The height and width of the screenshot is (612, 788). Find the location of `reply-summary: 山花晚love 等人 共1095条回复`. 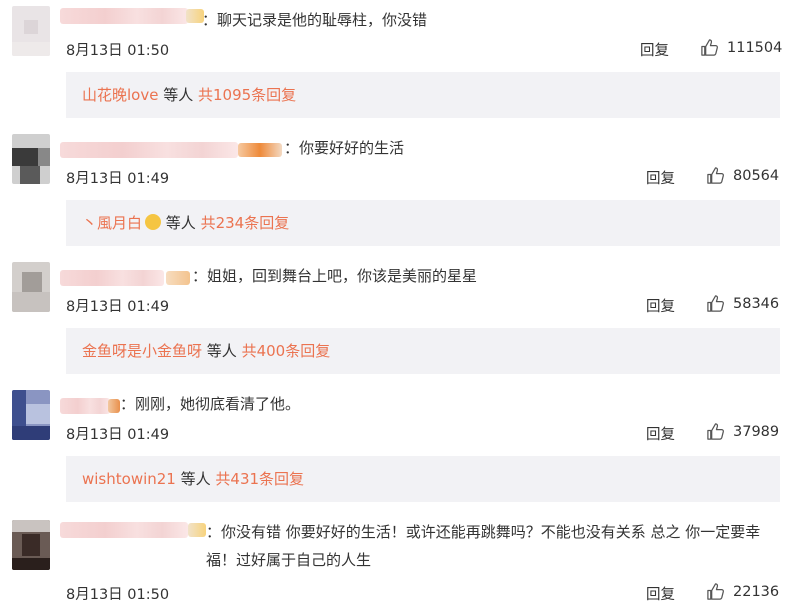

reply-summary: 山花晚love 等人 共1095条回复 is located at coordinates (423, 95).